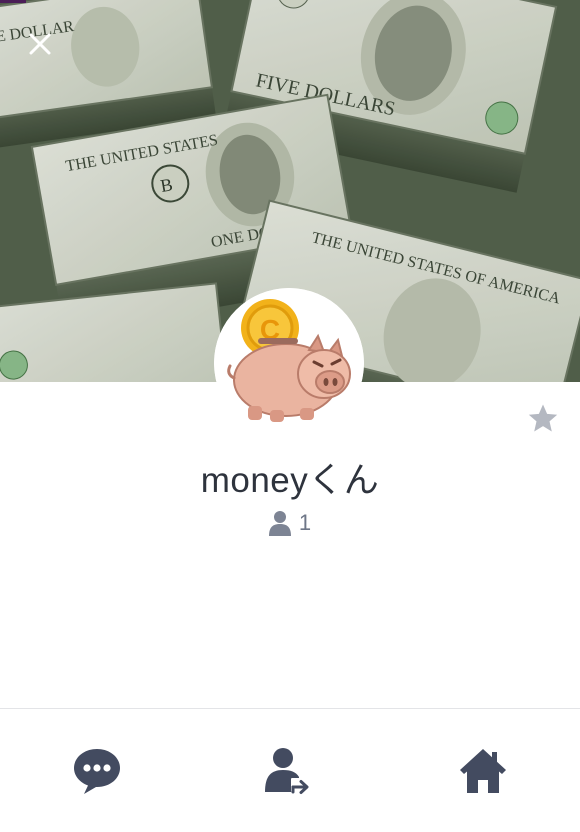  I want to click on share-contact-icon, so click(288, 770).